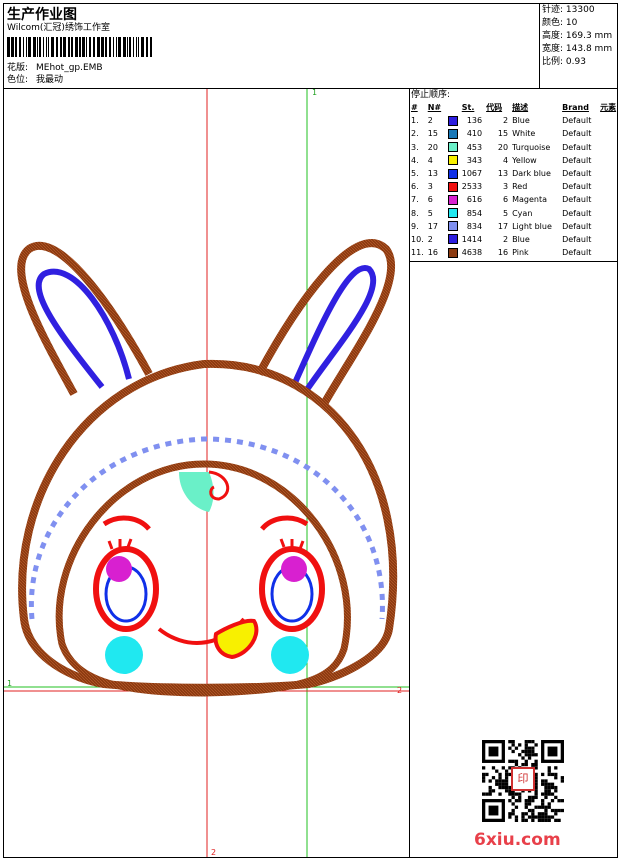 This screenshot has height=860, width=620. What do you see at coordinates (501, 186) in the screenshot?
I see `table-row: 6. 3 2533 3 Red Default` at bounding box center [501, 186].